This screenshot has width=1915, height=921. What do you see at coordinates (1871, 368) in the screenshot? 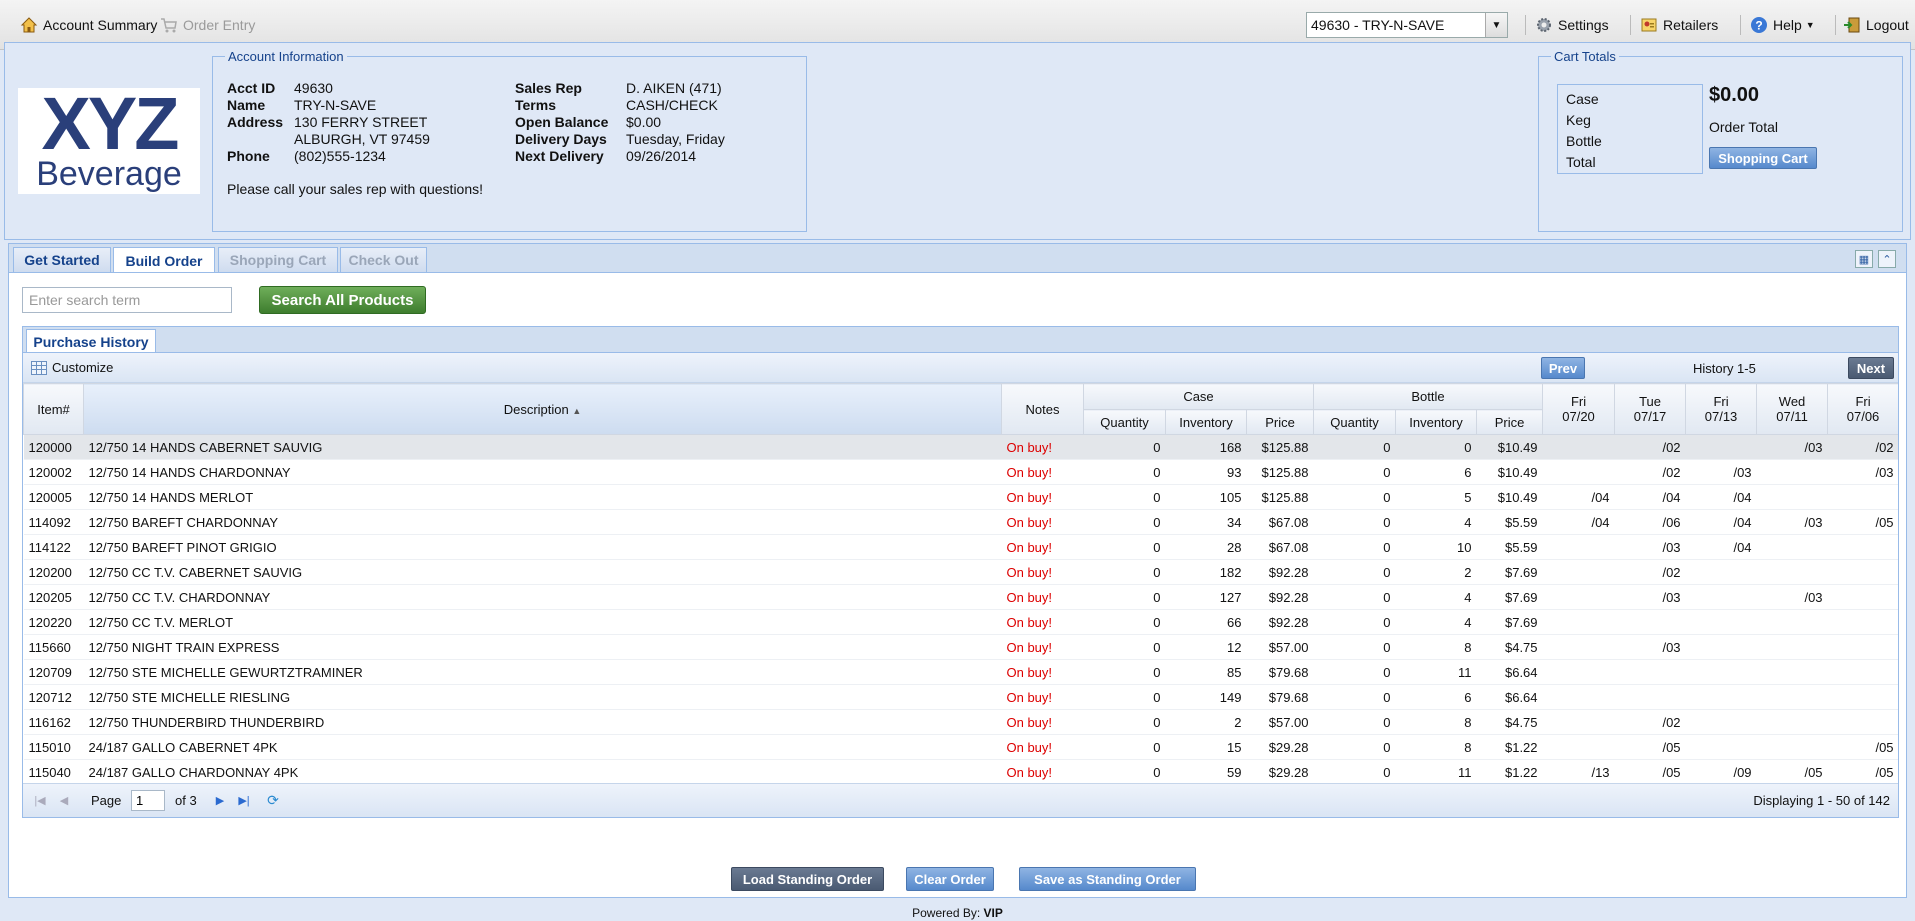
I see `next-history-button: Next` at bounding box center [1871, 368].